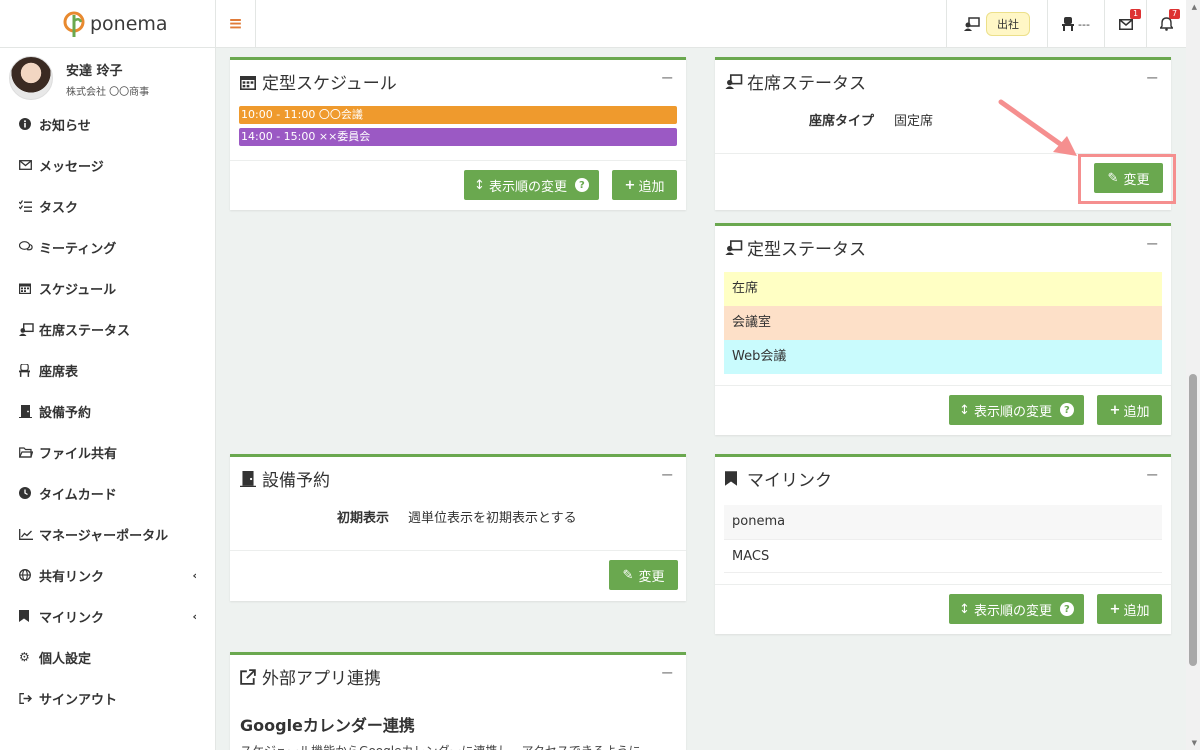 The height and width of the screenshot is (750, 1200). Describe the element at coordinates (458, 137) in the screenshot. I see `schedule-event-2: 14:00 - 15:00 ××委員会` at that location.